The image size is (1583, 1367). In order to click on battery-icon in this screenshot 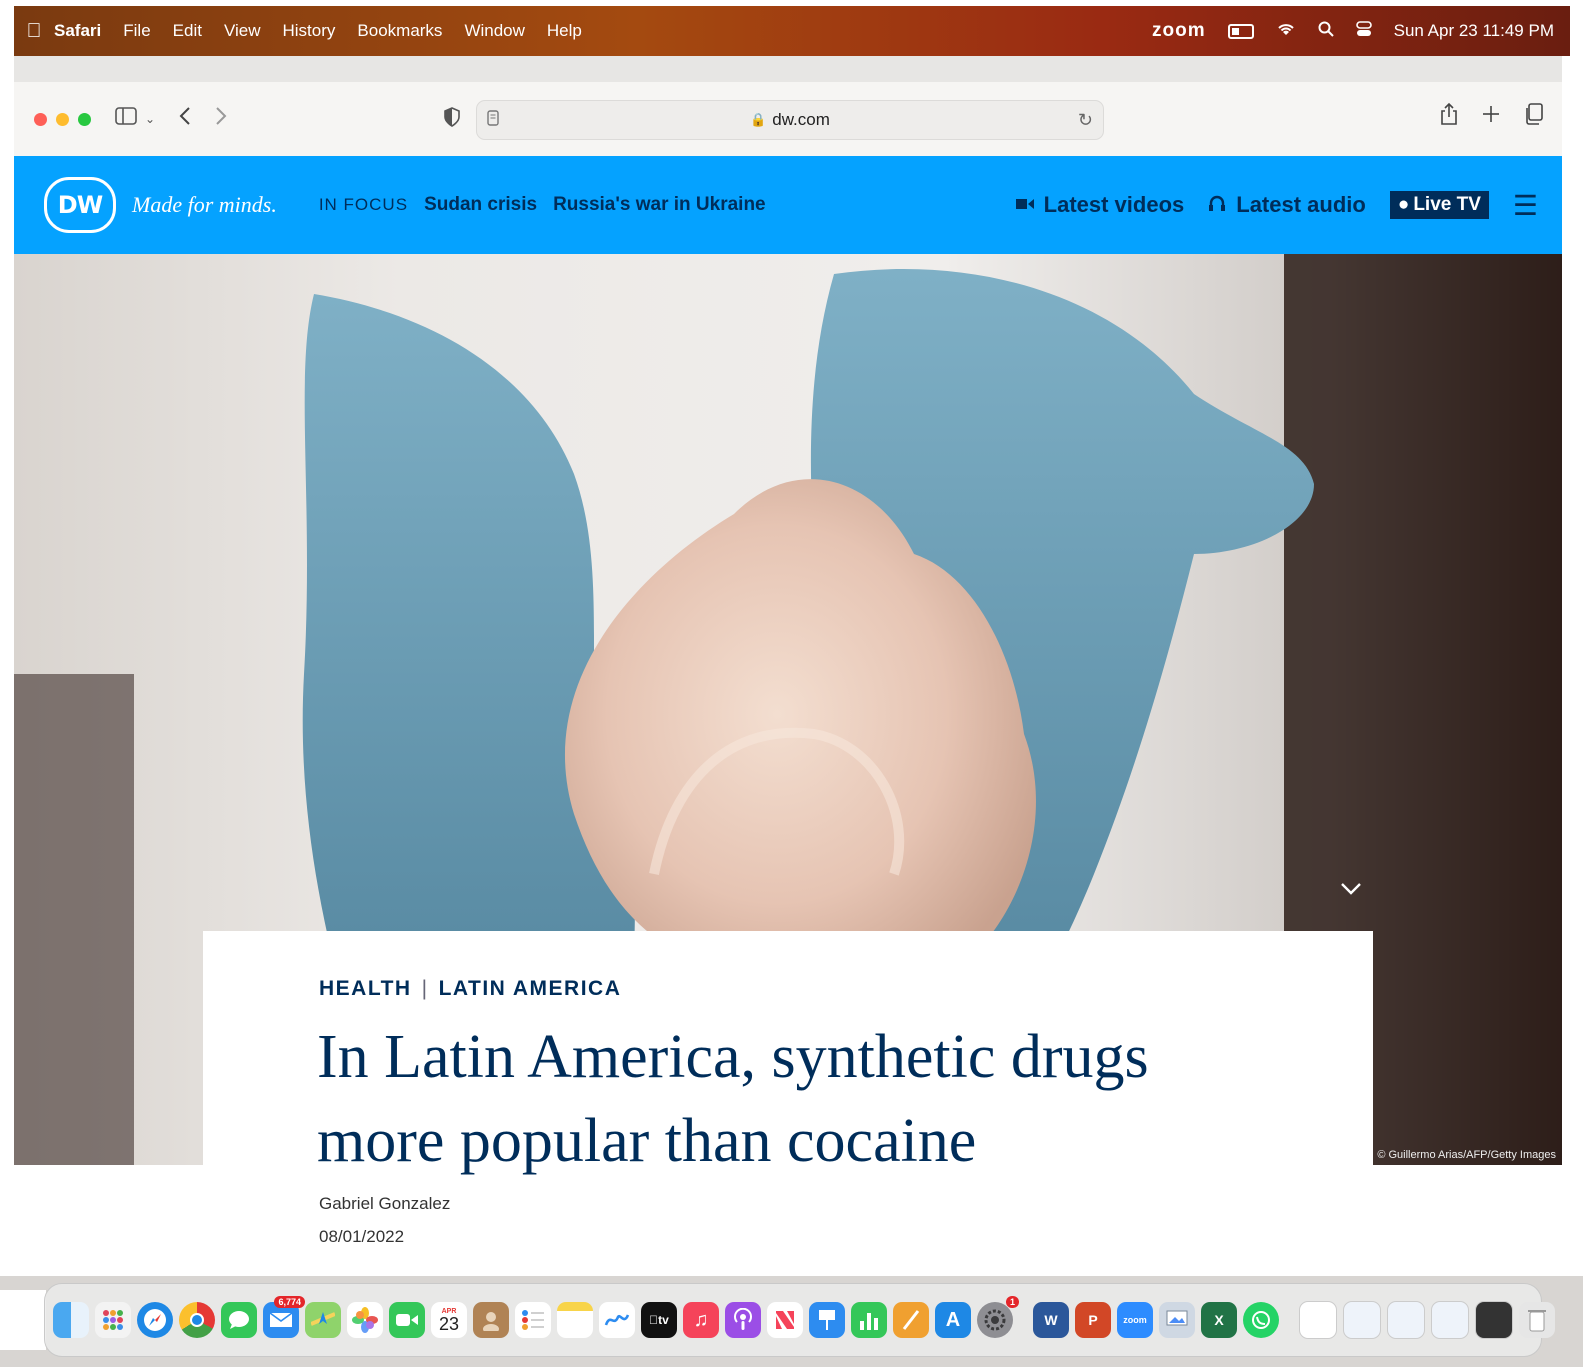, I will do `click(1240, 31)`.